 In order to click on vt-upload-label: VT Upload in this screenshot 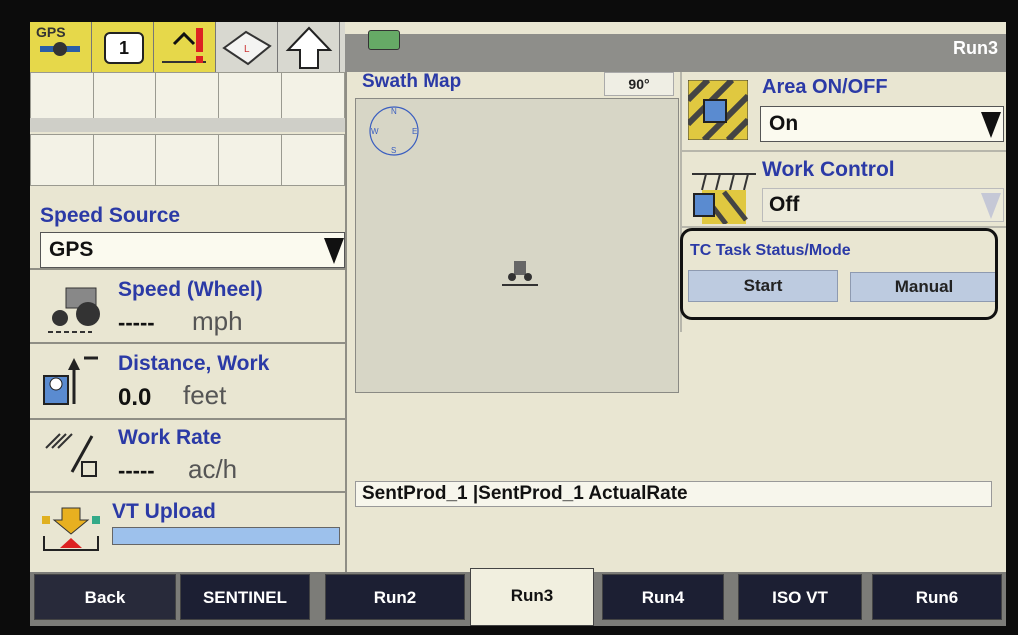, I will do `click(164, 511)`.